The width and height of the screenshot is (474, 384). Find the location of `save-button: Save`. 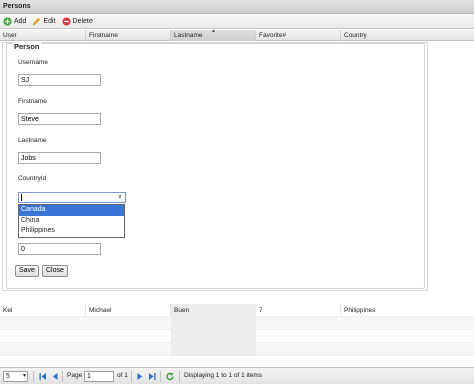

save-button: Save is located at coordinates (27, 271).